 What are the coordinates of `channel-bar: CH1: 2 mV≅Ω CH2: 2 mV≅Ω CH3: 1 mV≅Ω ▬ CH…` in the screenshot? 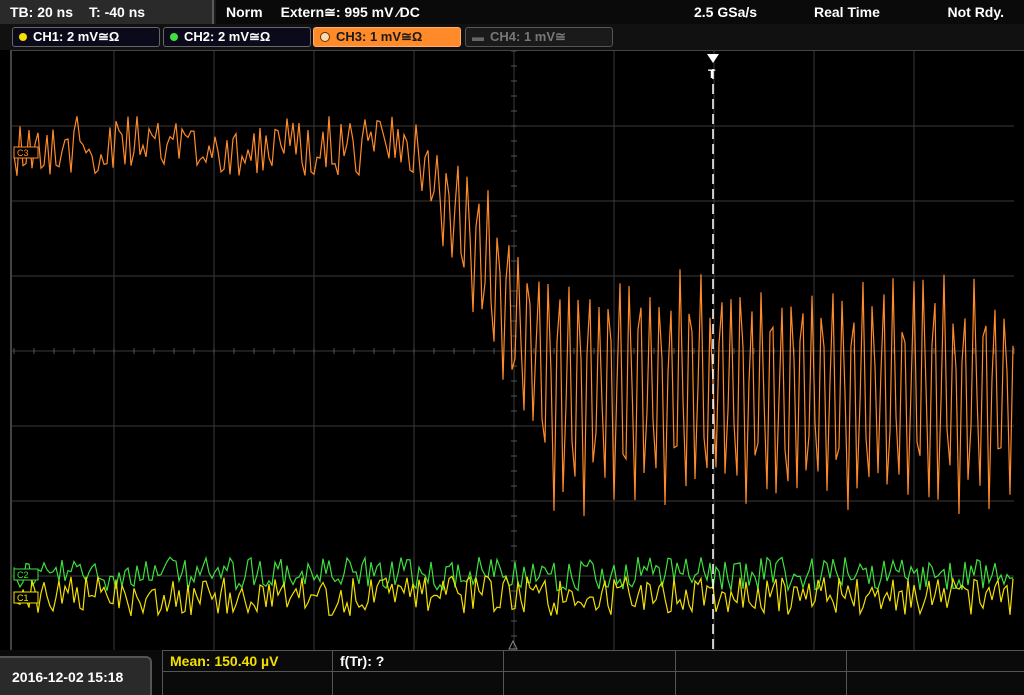 It's located at (512, 37).